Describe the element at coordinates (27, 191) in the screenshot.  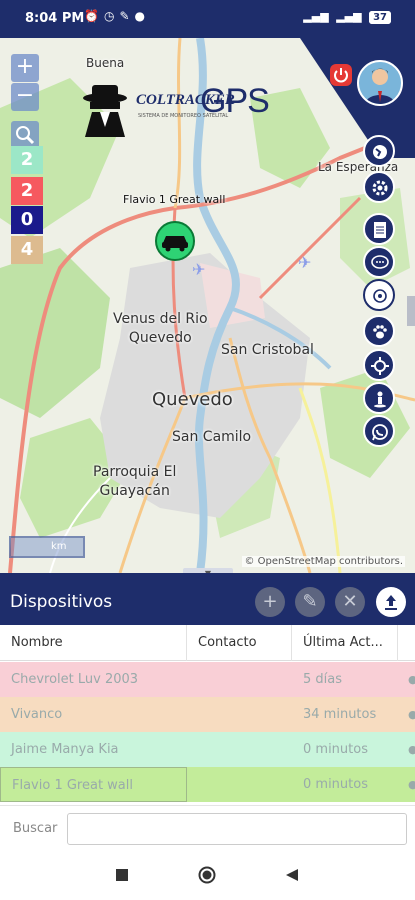
I see `count-offline: 2` at that location.